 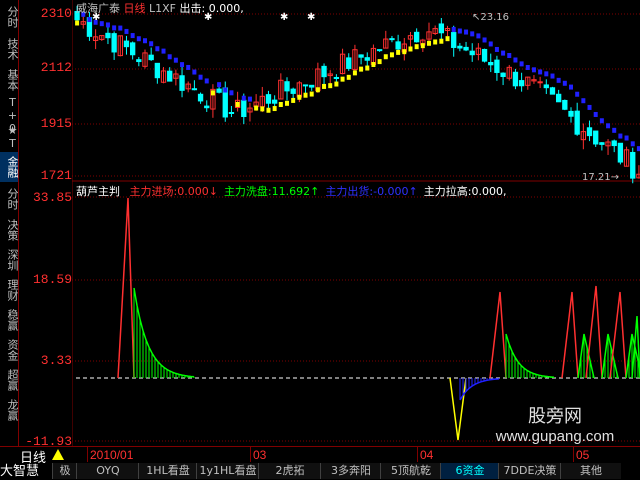 What do you see at coordinates (227, 471) in the screenshot?
I see `bottom-tab-3: 1y1HL看盘` at bounding box center [227, 471].